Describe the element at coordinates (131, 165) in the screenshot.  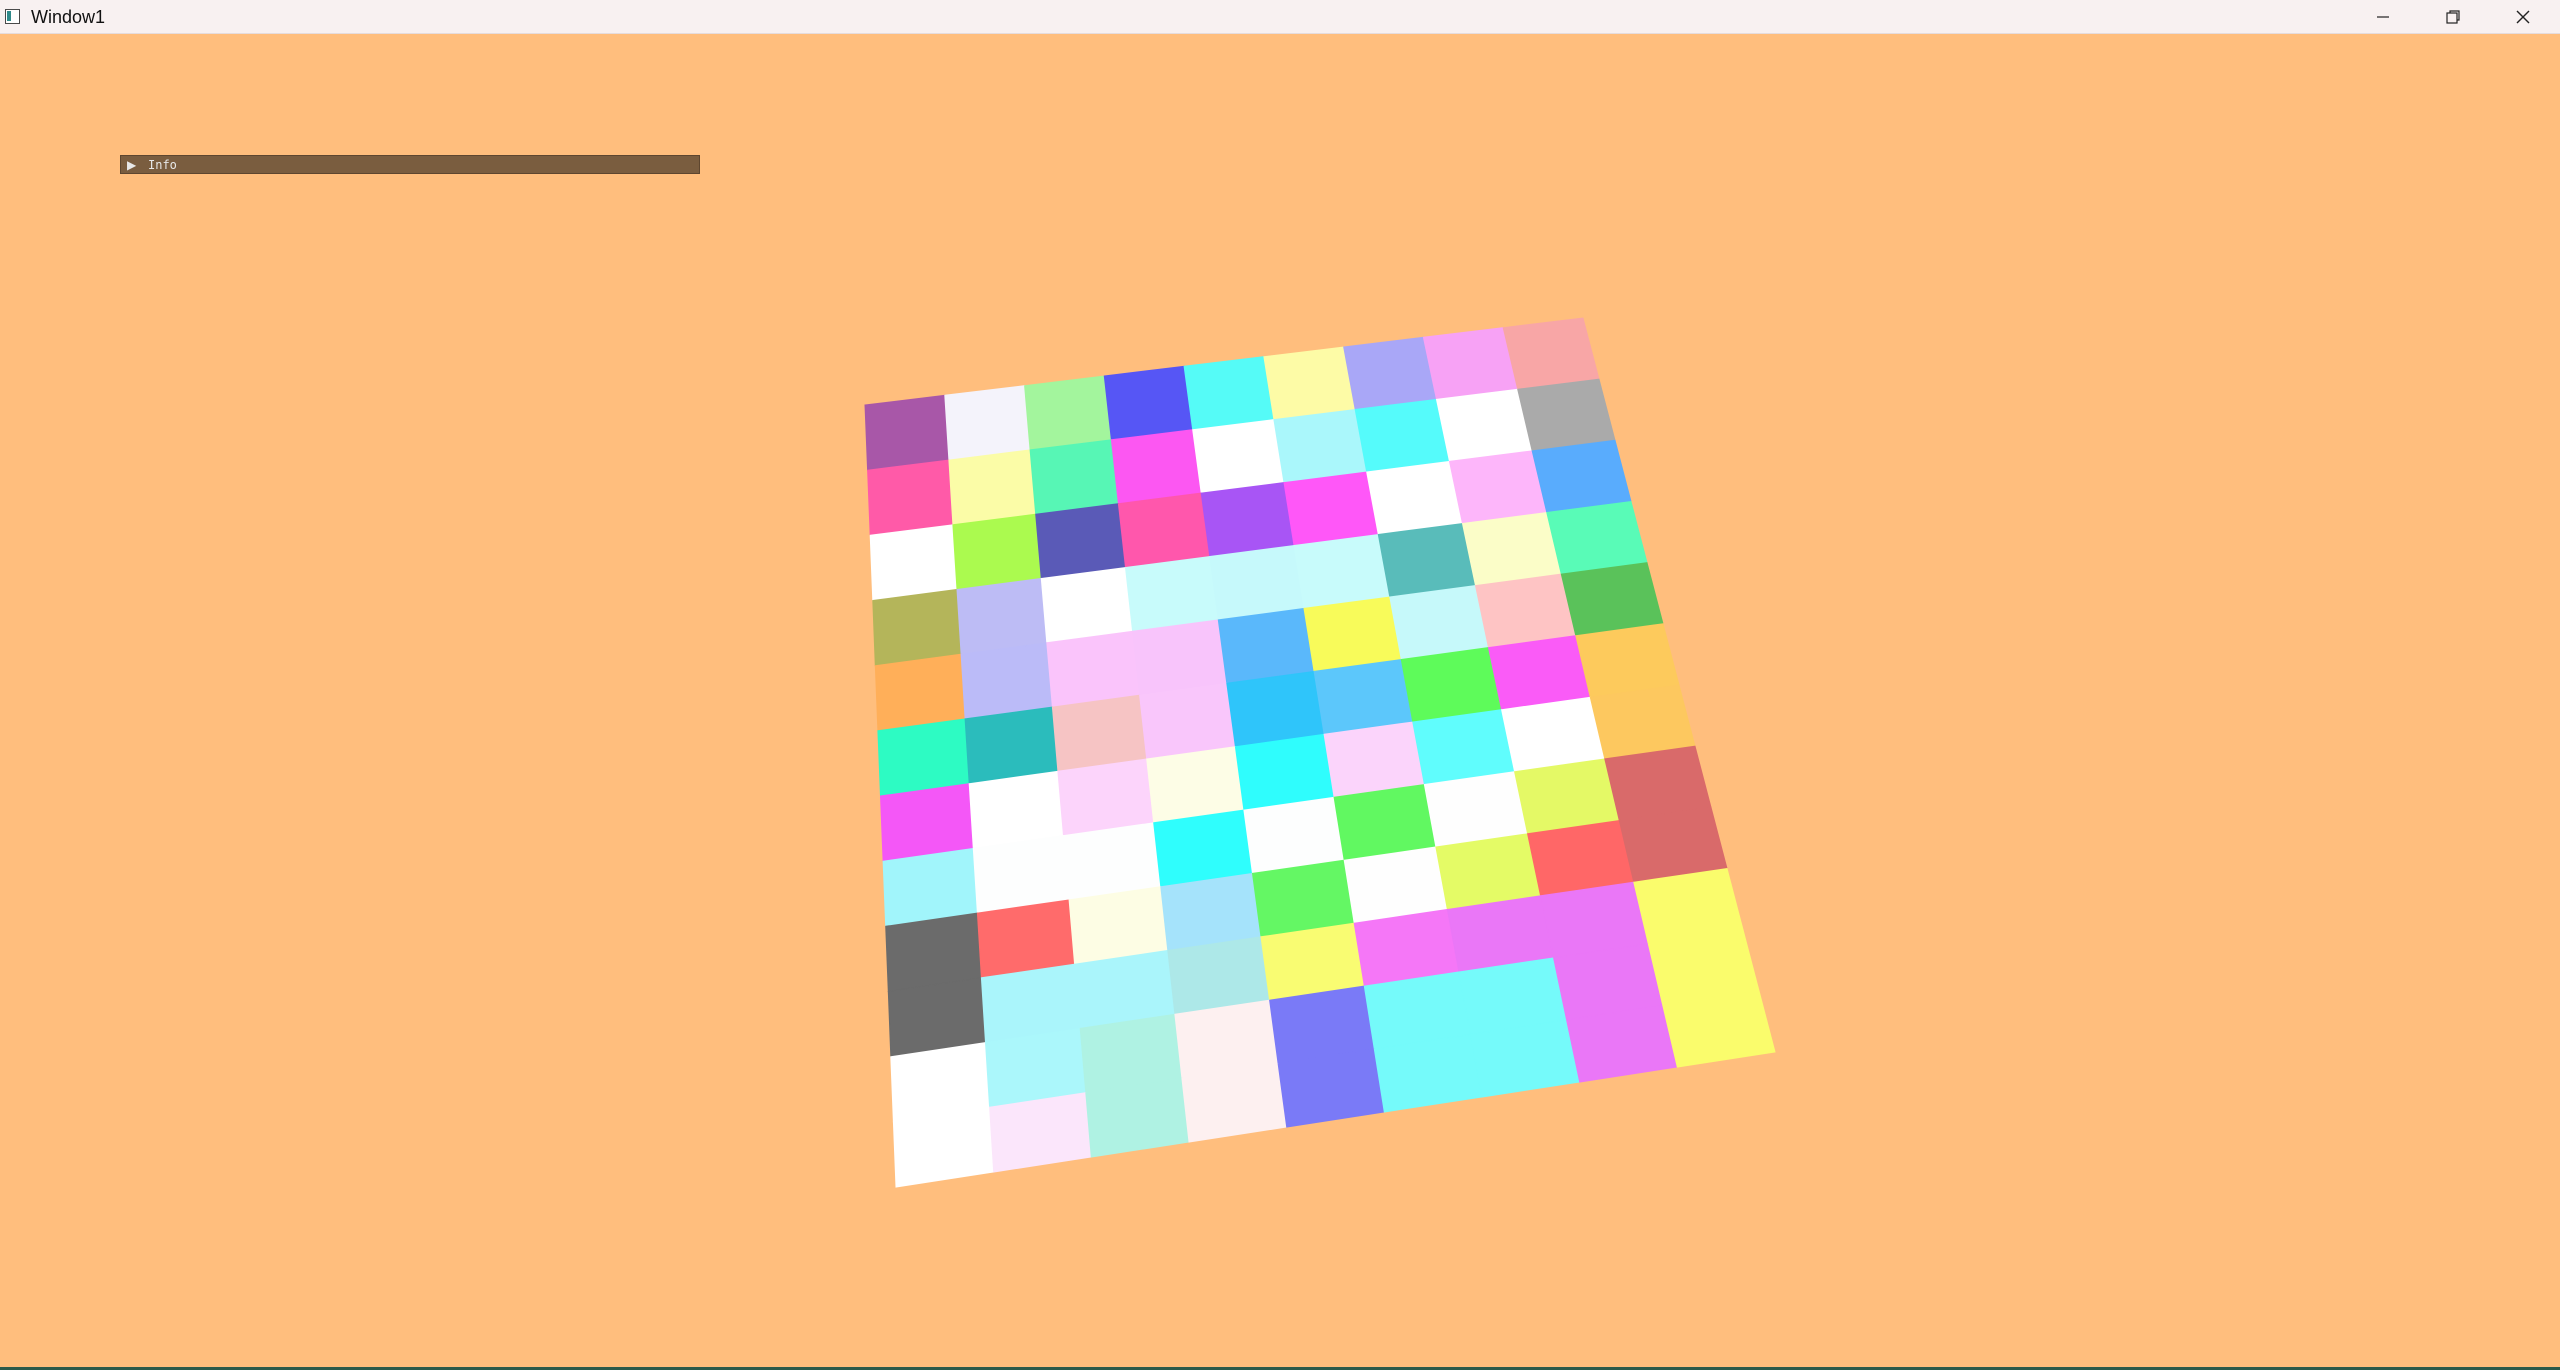
I see `triangle-right-icon: ▶` at that location.